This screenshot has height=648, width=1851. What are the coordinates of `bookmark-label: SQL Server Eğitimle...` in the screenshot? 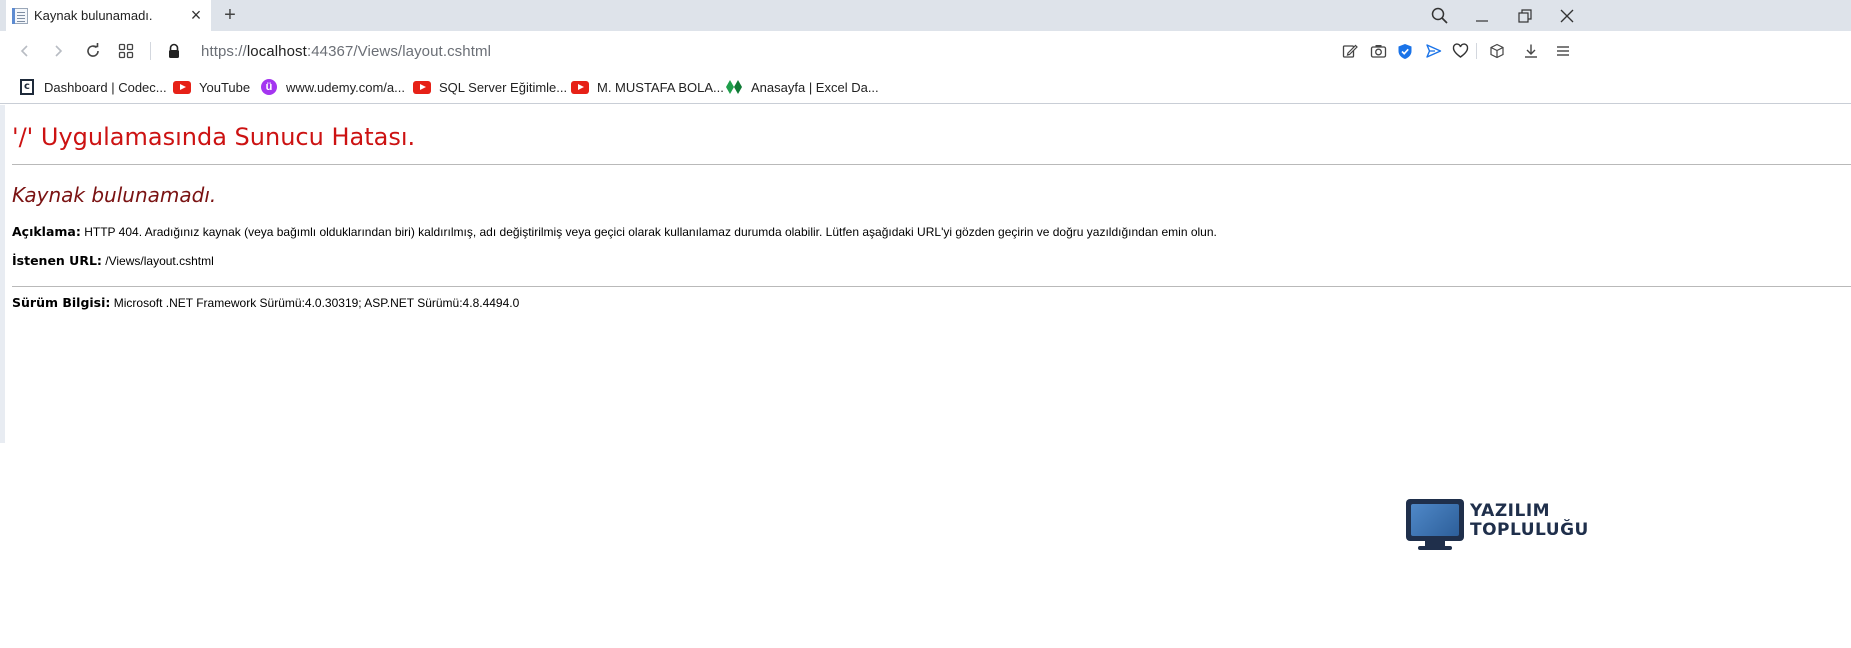 It's located at (503, 87).